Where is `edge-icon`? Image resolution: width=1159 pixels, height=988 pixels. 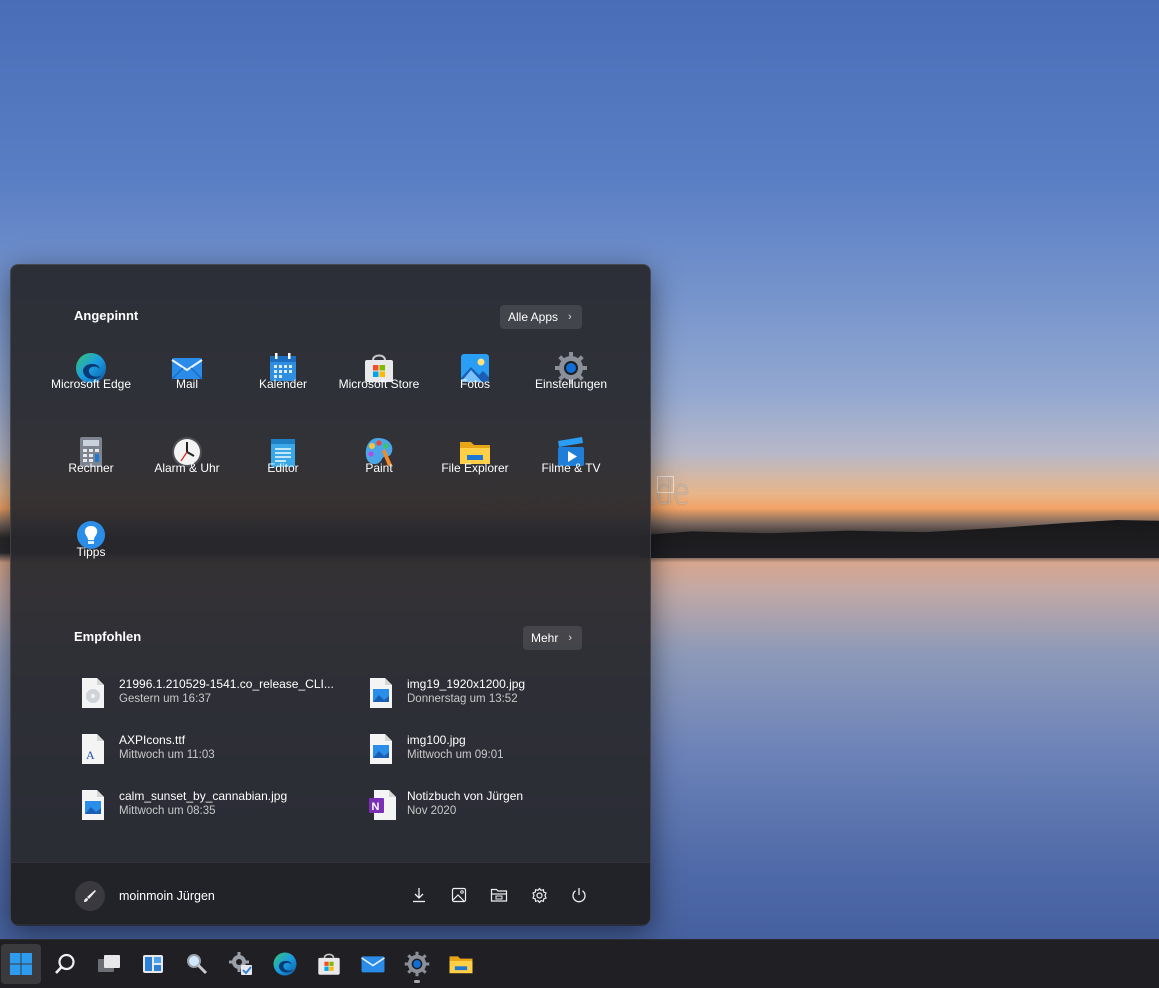
edge-icon is located at coordinates (285, 964).